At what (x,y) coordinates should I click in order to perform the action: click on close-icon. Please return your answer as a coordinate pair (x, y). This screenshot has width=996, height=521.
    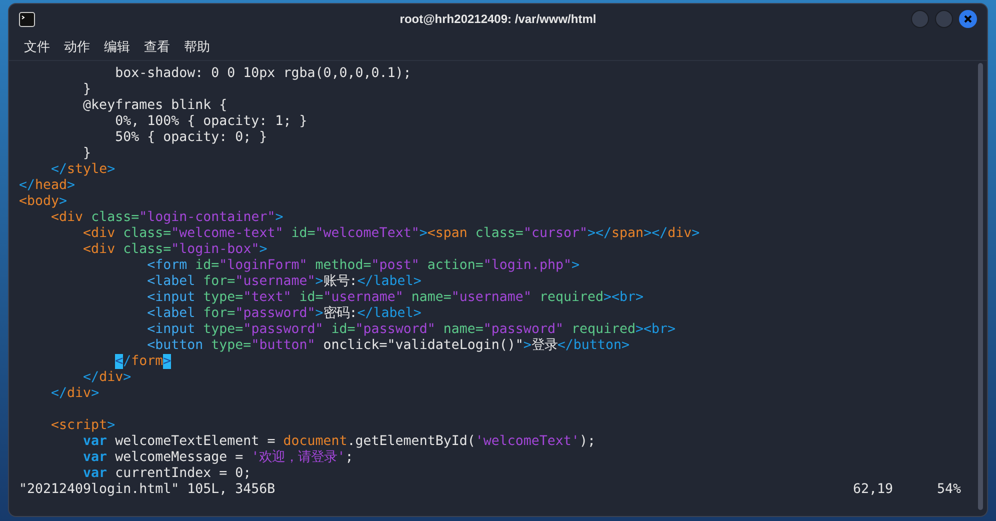
    Looking at the image, I should click on (968, 19).